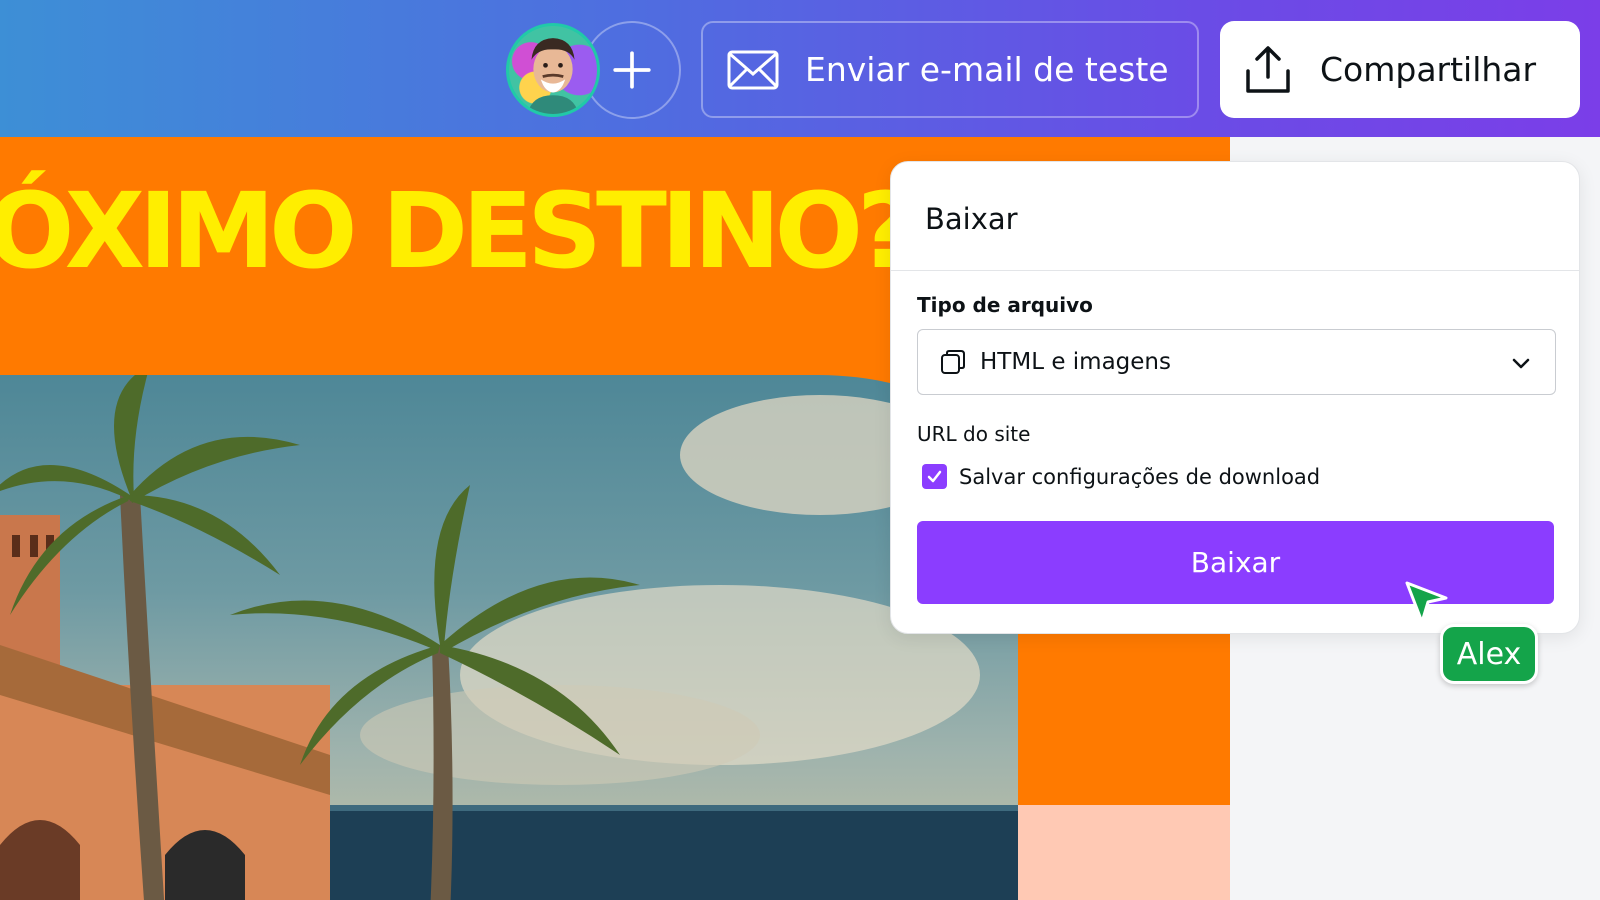  What do you see at coordinates (953, 362) in the screenshot?
I see `copy-icon` at bounding box center [953, 362].